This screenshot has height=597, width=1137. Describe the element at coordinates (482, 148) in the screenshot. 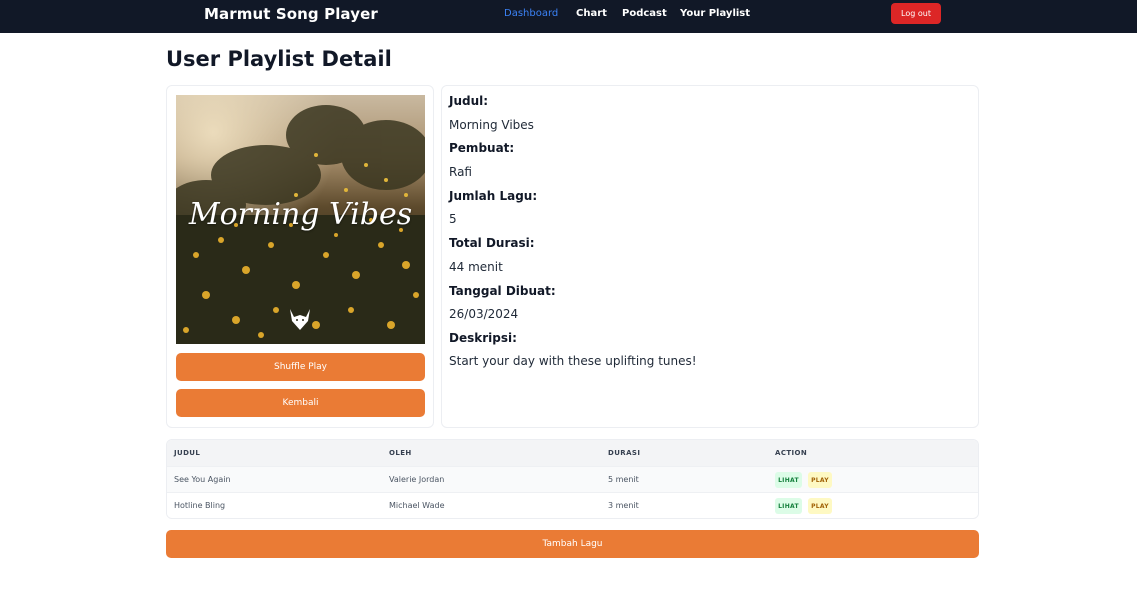

I see `detail-label-creator: Pembuat:` at that location.